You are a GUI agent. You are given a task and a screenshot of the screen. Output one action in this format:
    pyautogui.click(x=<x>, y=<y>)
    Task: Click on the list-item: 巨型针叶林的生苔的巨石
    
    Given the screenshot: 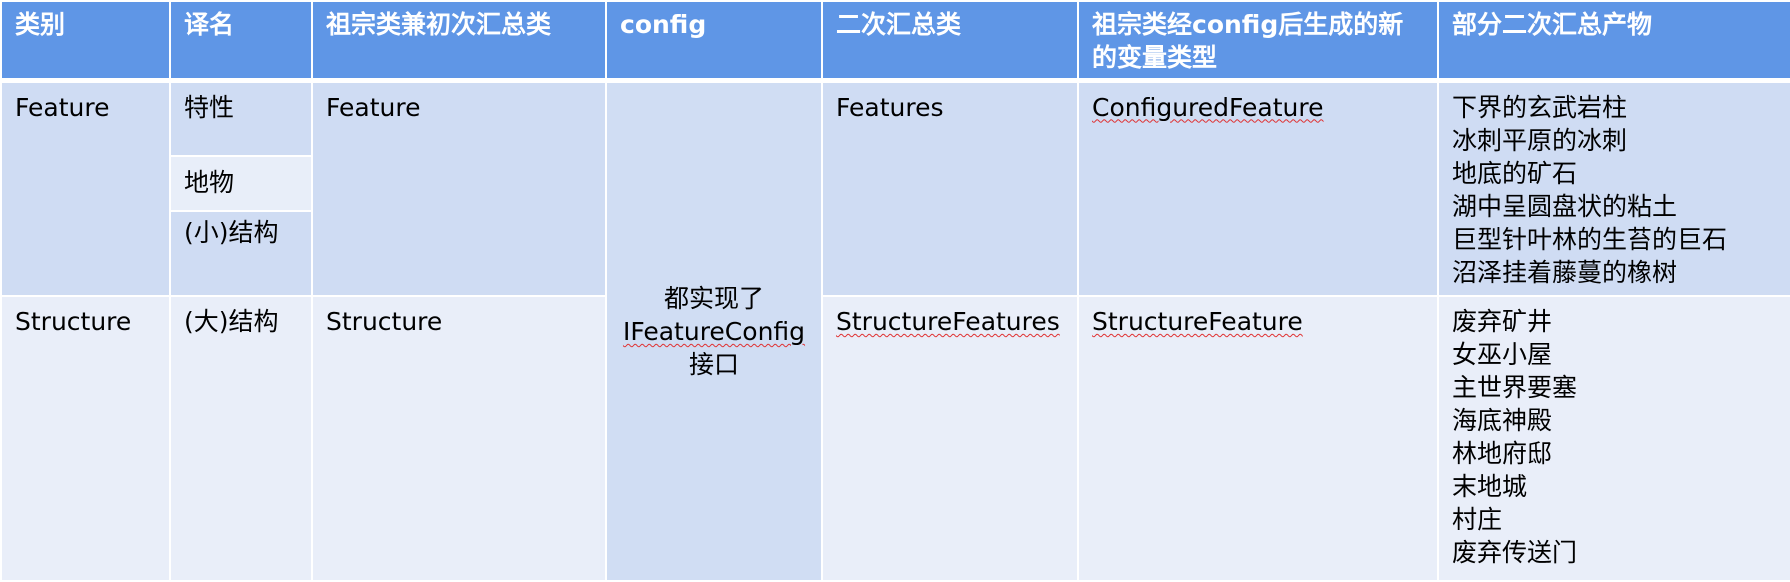 What is the action you would take?
    pyautogui.click(x=1590, y=239)
    